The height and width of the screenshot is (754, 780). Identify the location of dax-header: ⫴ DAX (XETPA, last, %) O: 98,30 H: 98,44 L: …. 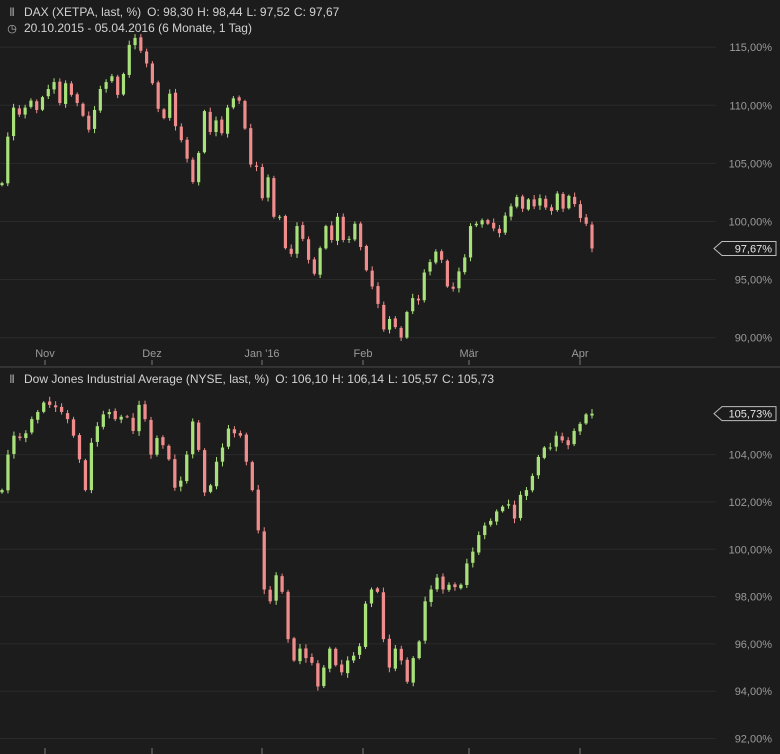
(174, 12).